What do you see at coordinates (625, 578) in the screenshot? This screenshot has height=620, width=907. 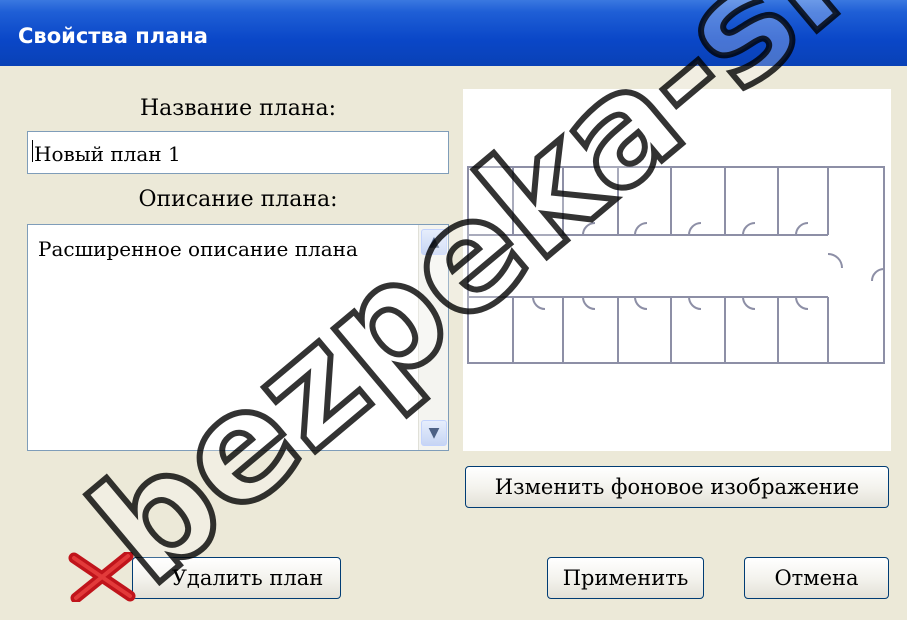 I see `apply-button: Применить` at bounding box center [625, 578].